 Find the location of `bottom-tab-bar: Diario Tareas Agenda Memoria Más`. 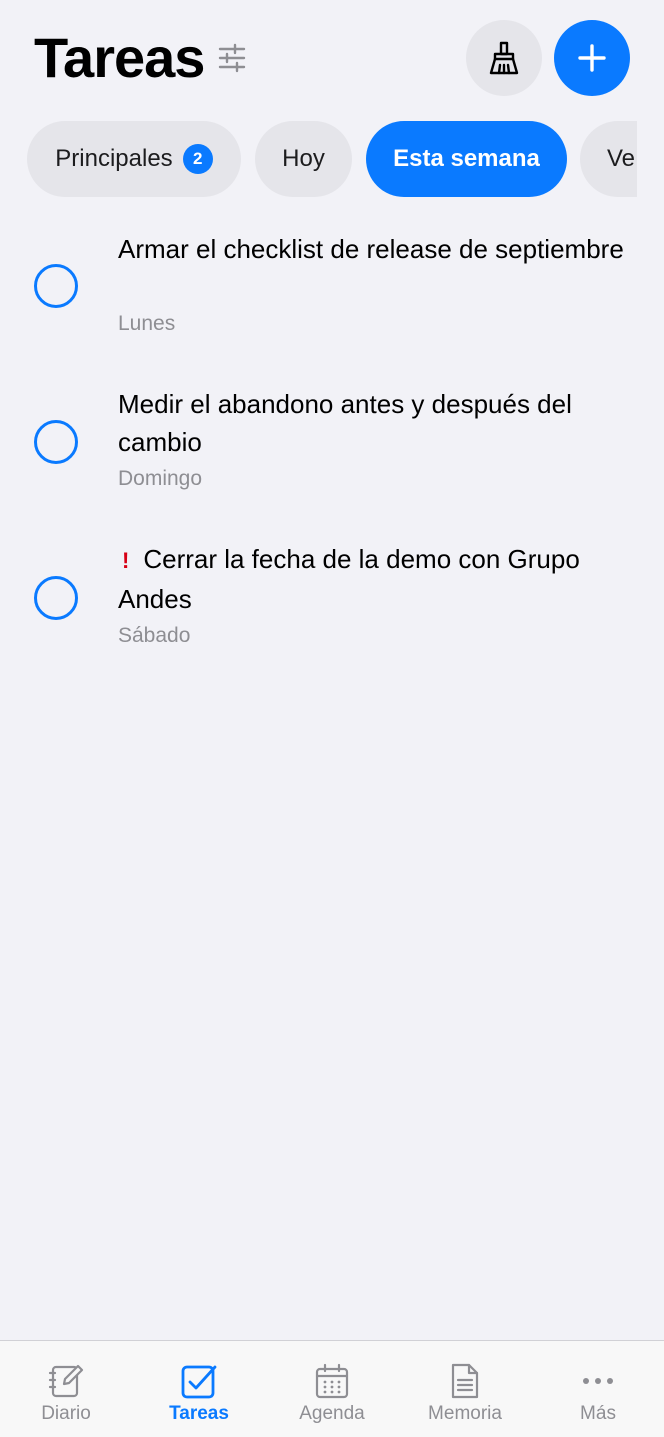

bottom-tab-bar: Diario Tareas Agenda Memoria Más is located at coordinates (332, 1388).